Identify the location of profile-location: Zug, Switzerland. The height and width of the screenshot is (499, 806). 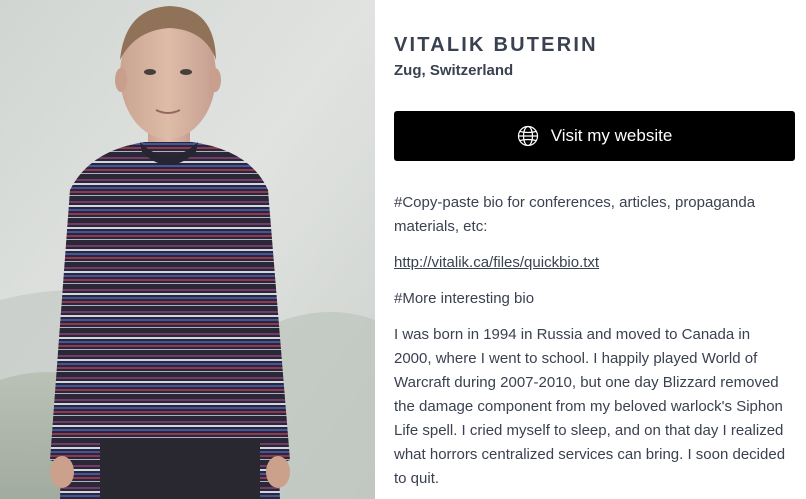
(454, 70).